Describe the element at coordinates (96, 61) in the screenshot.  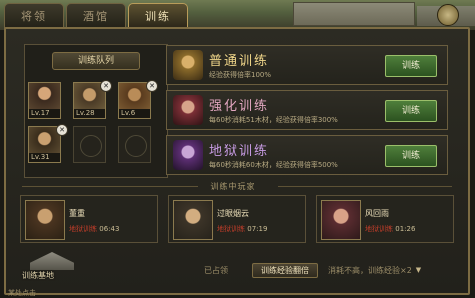
I see `training-queue-title: 训练队列` at that location.